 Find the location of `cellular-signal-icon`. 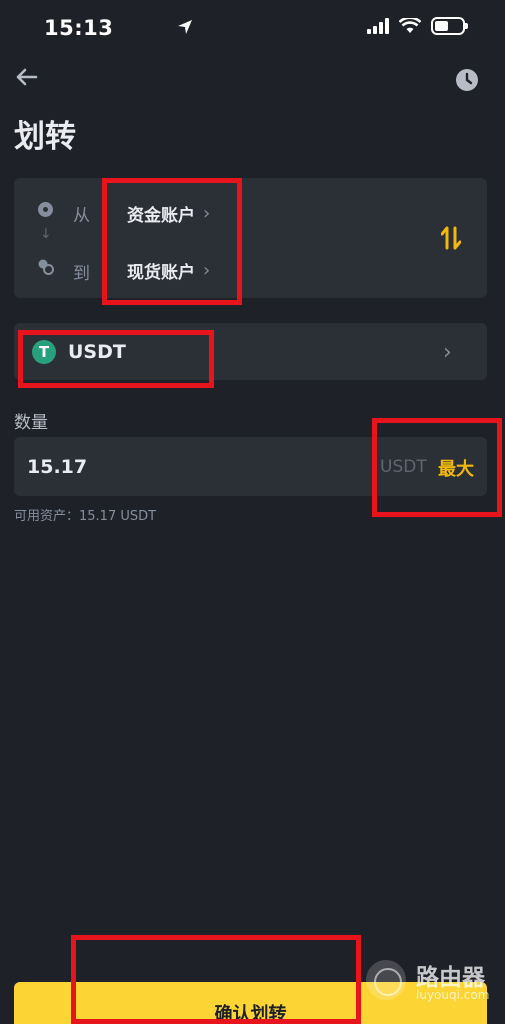

cellular-signal-icon is located at coordinates (378, 26).